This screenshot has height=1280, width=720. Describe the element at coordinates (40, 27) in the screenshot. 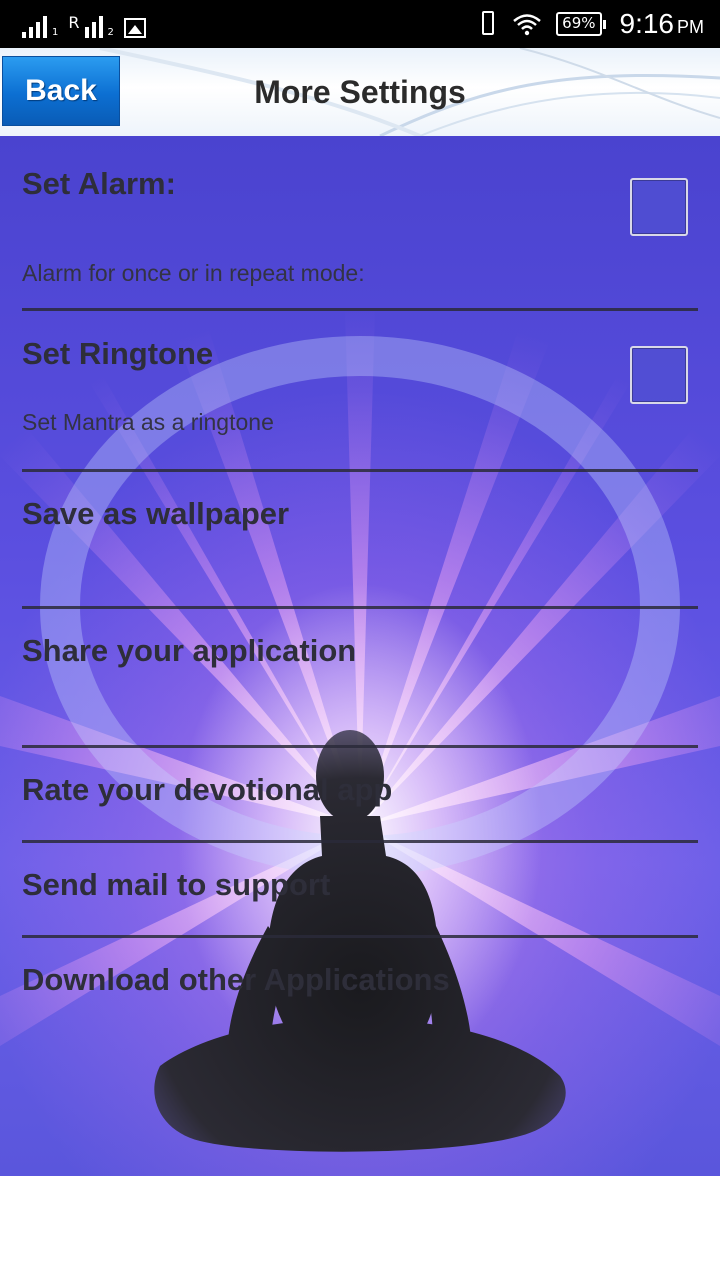

I see `signal-icon: 1` at that location.